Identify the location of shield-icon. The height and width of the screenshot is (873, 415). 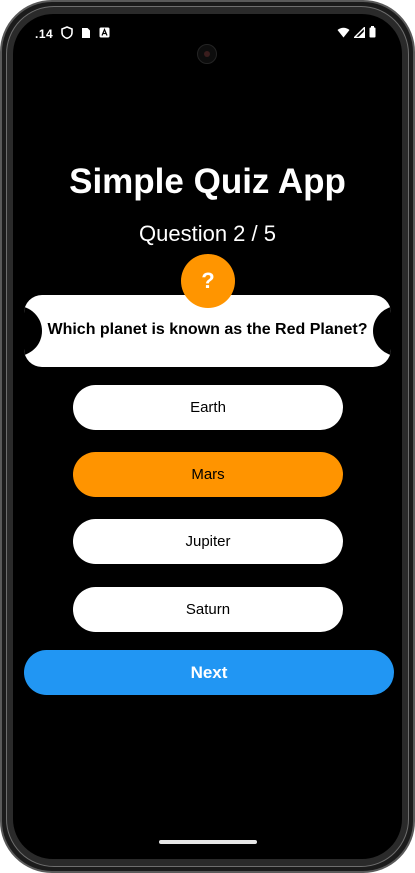
(67, 34).